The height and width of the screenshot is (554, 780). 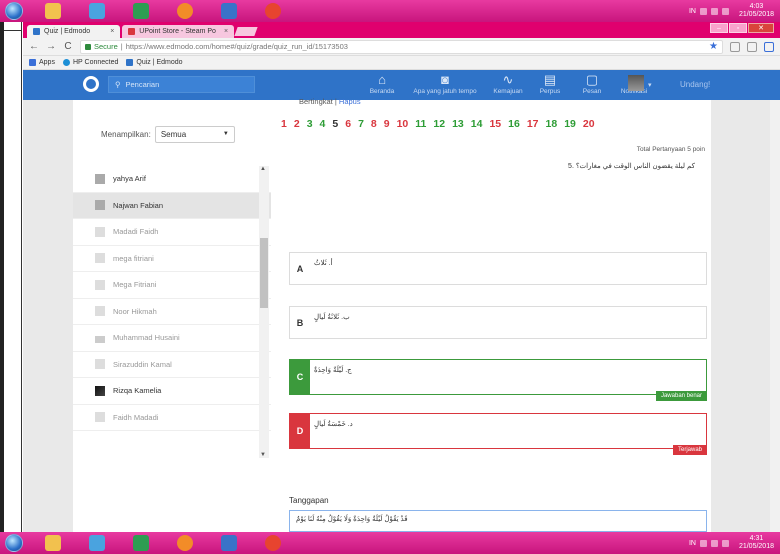 What do you see at coordinates (498, 322) in the screenshot?
I see `answer-option-b: B ب. ثَلاثَةُ لَيالٍ` at bounding box center [498, 322].